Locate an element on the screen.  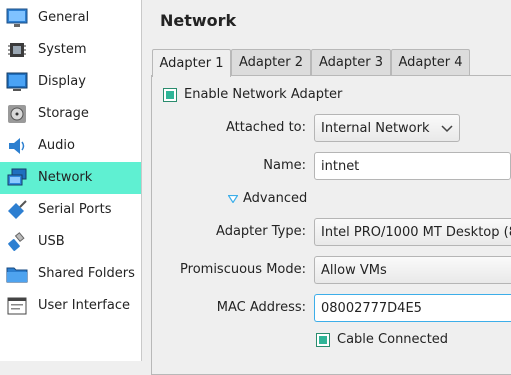
sidebar-item-system: System is located at coordinates (70, 50).